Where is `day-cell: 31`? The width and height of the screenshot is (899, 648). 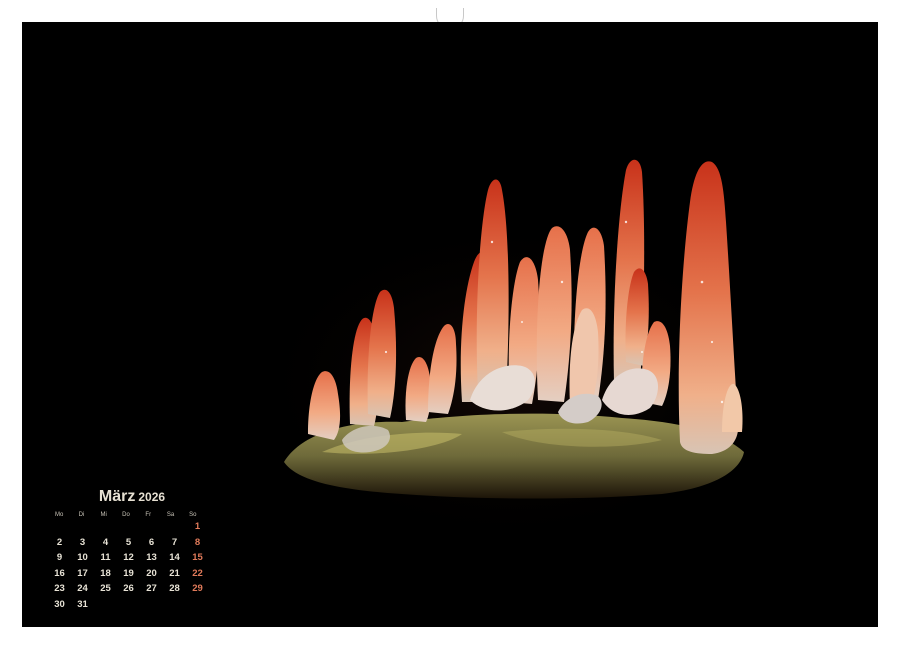
day-cell: 31 is located at coordinates (82, 604).